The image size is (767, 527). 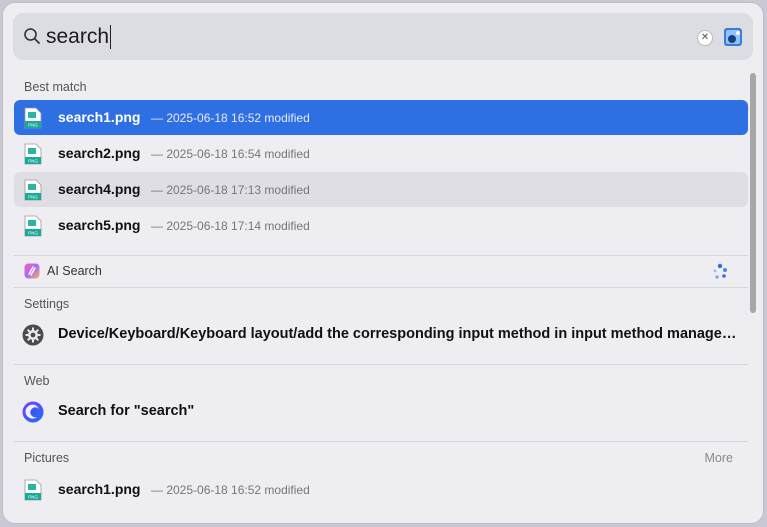 I want to click on ai-search-icon, so click(x=32, y=271).